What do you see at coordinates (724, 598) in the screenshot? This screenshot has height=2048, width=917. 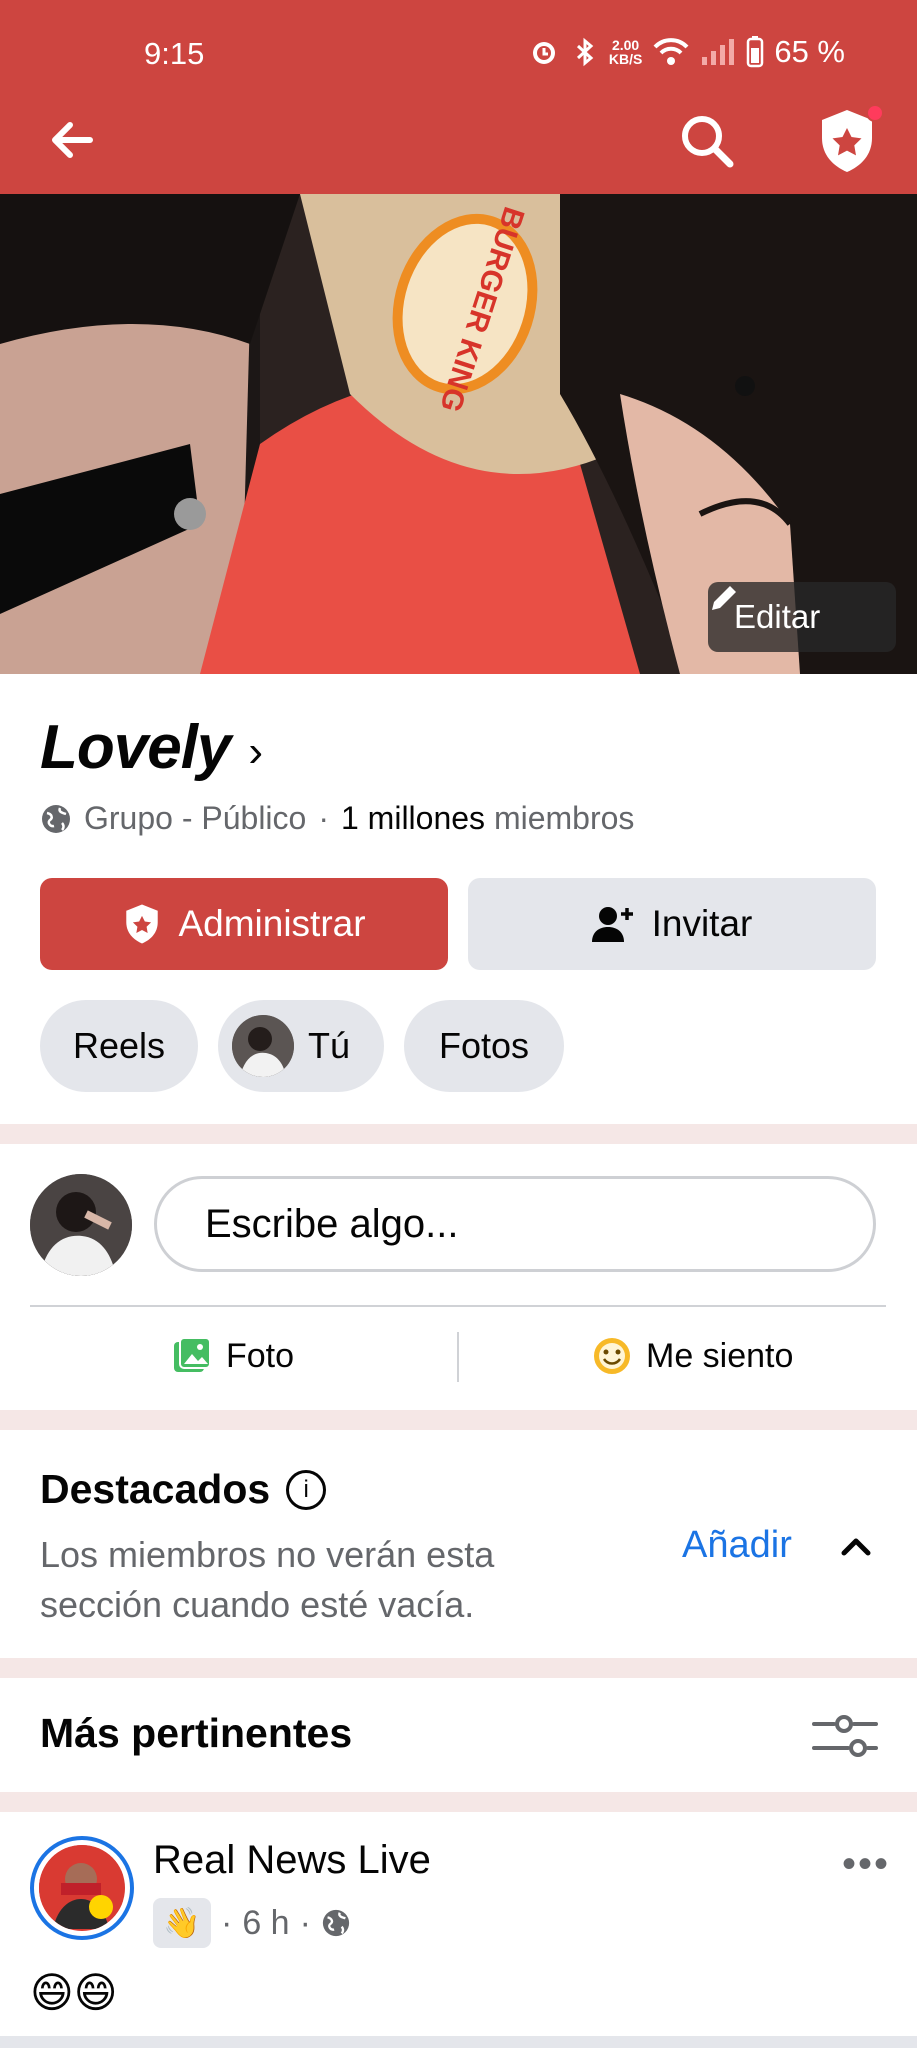 I see `pencil-icon` at bounding box center [724, 598].